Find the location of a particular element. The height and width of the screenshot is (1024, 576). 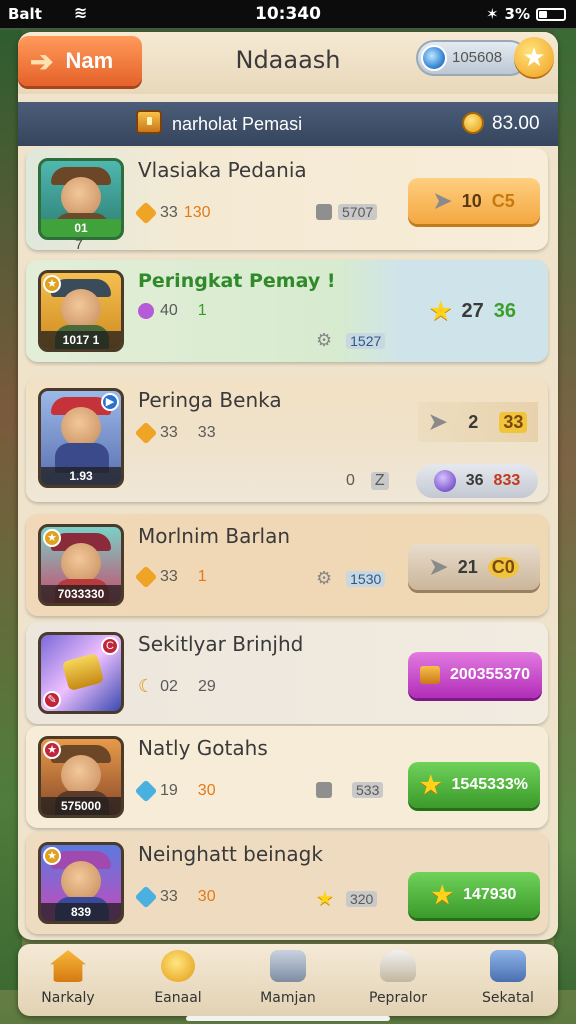

stat-group: 533 is located at coordinates (350, 790).